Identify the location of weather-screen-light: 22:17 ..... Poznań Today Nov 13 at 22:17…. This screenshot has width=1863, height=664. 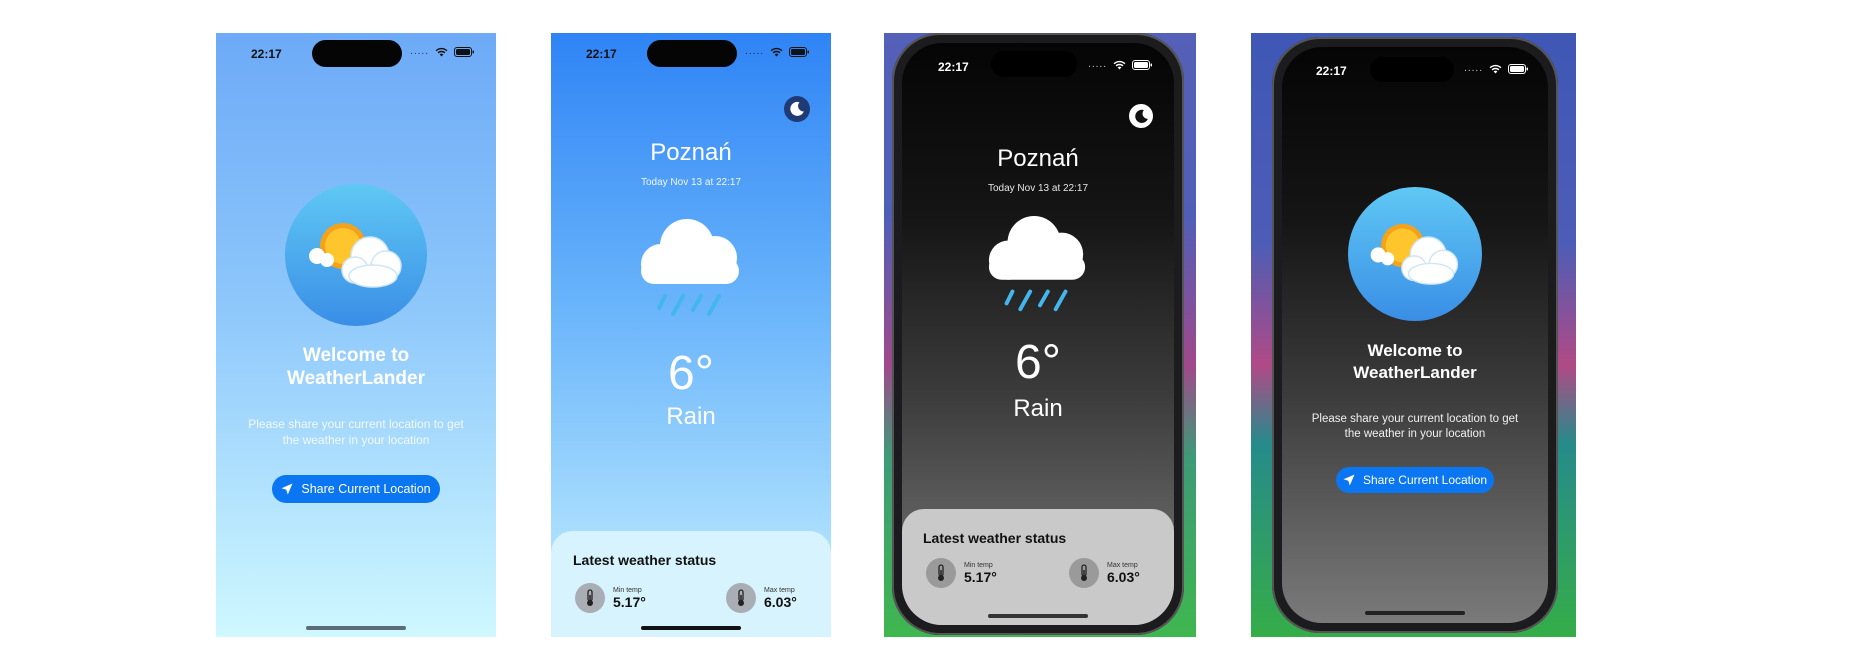
(691, 335).